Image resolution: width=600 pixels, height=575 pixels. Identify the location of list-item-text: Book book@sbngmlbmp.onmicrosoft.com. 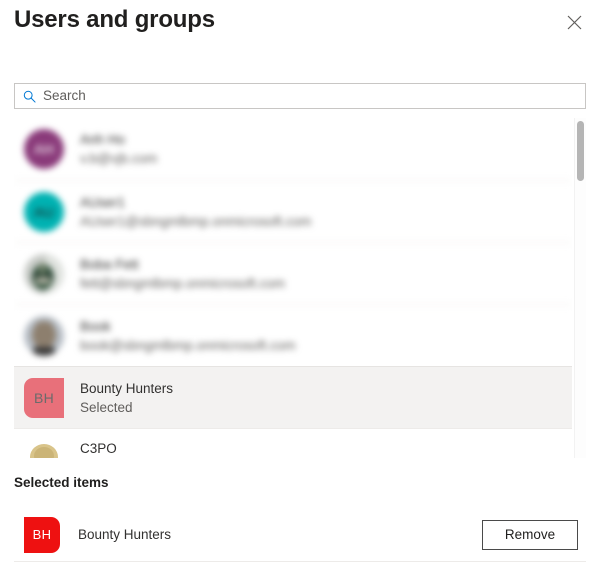
(188, 336).